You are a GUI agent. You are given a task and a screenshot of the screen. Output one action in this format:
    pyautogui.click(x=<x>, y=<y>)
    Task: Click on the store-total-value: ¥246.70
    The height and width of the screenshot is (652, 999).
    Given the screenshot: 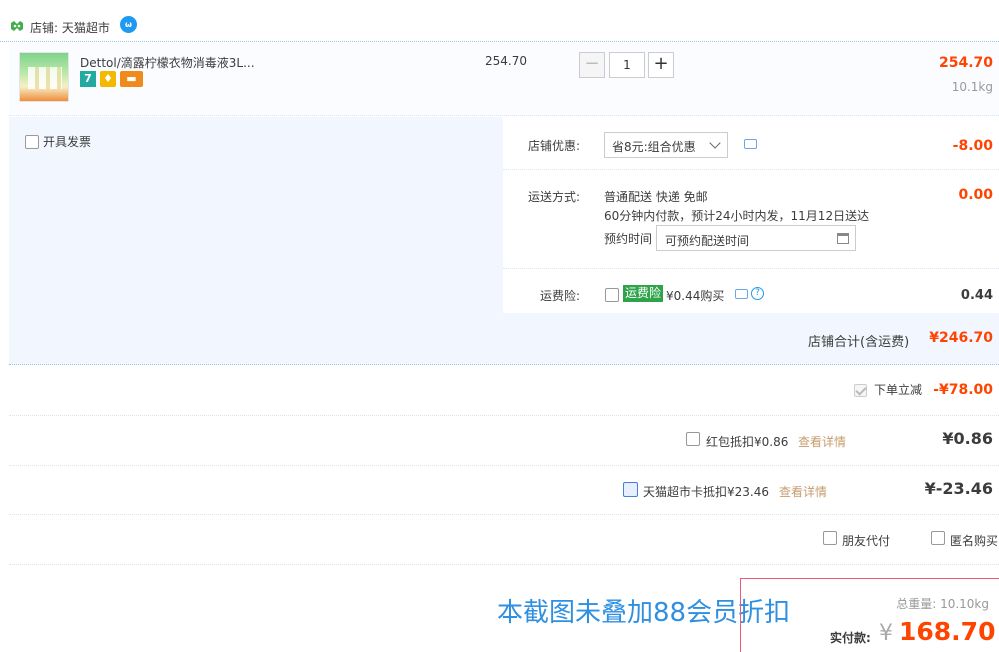 What is the action you would take?
    pyautogui.click(x=961, y=338)
    